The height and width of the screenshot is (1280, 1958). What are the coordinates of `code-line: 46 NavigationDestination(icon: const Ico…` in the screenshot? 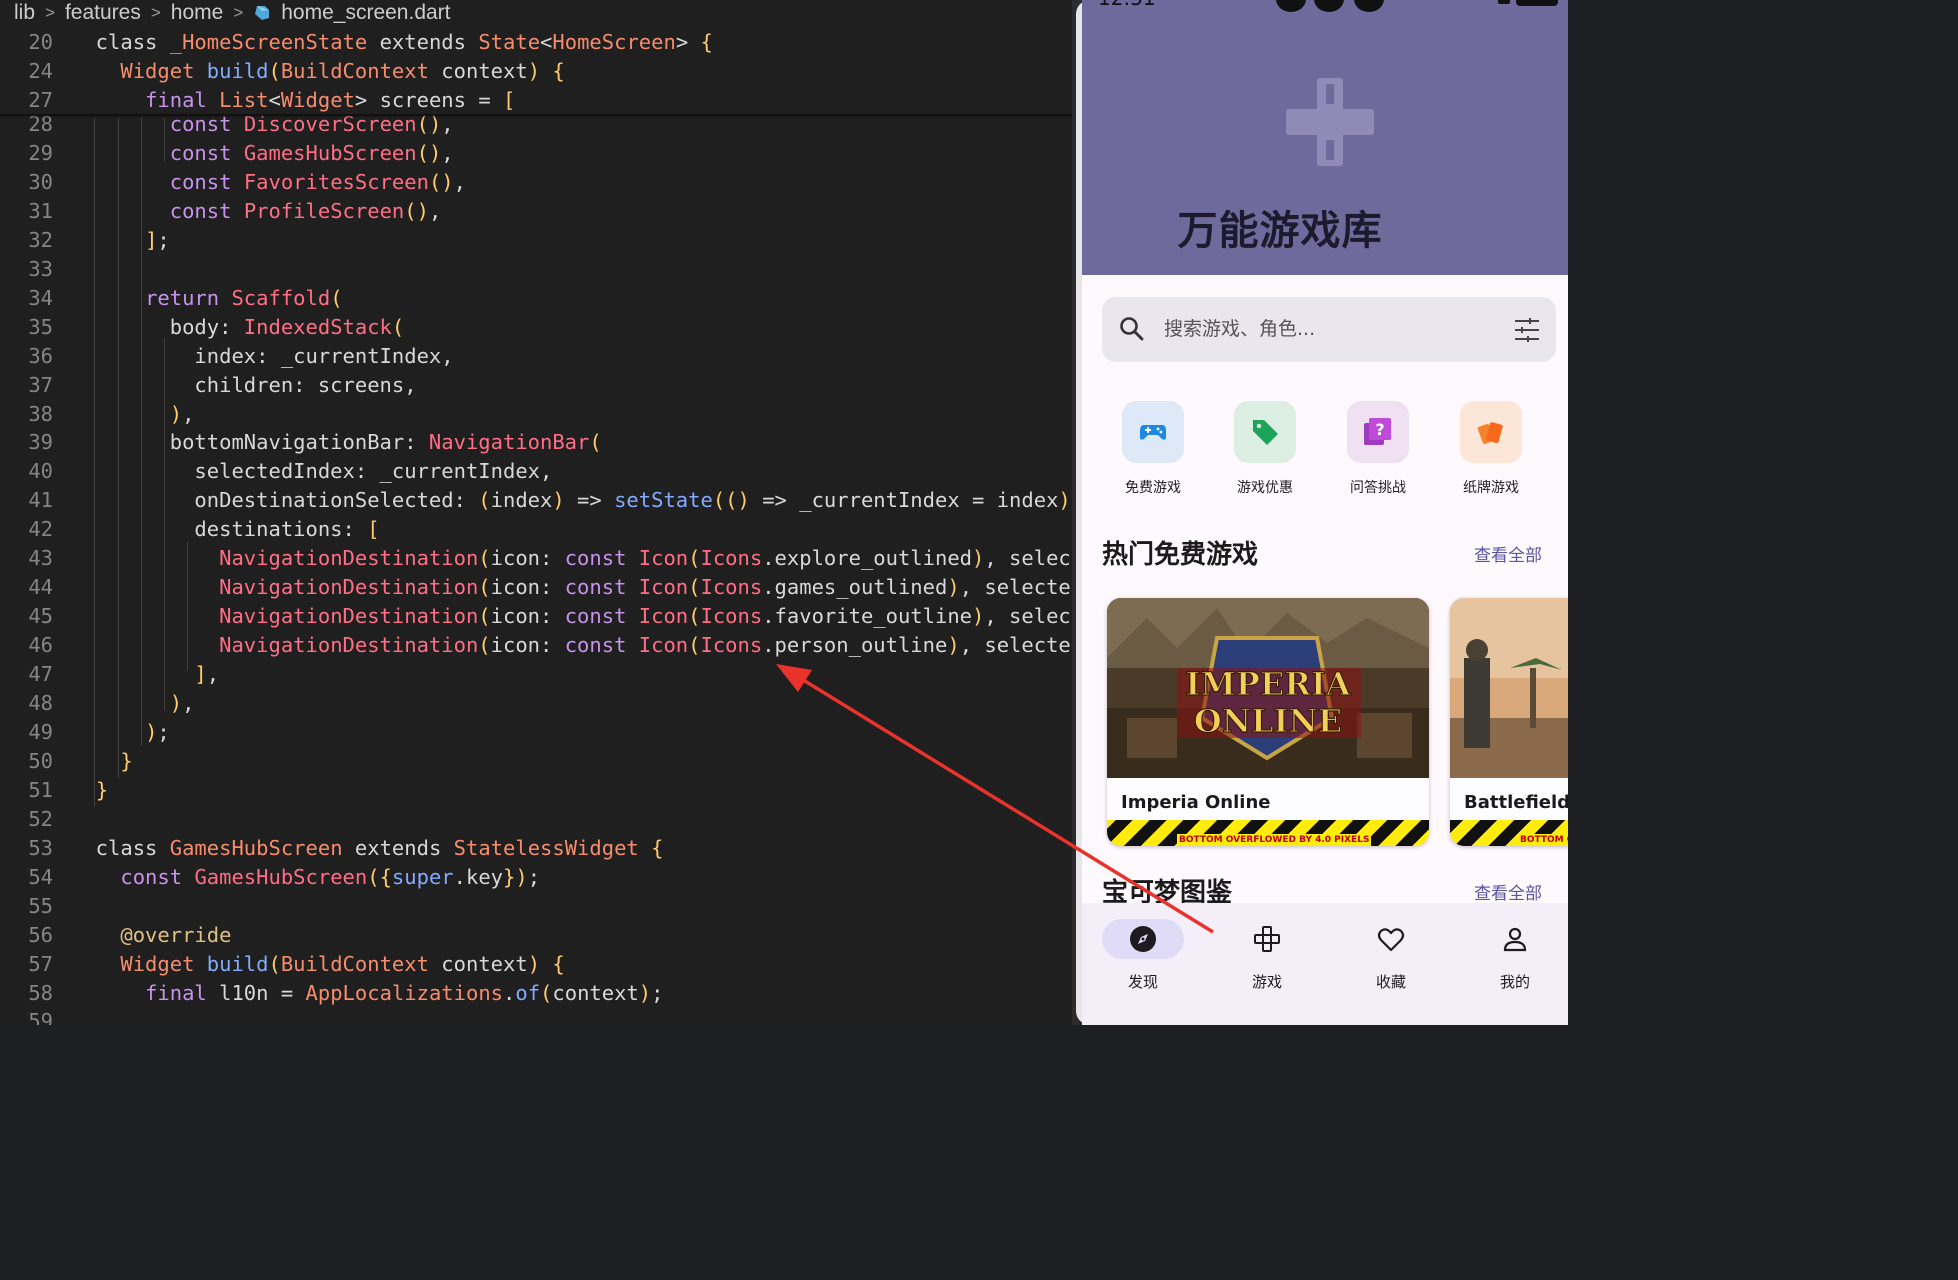 It's located at (539, 645).